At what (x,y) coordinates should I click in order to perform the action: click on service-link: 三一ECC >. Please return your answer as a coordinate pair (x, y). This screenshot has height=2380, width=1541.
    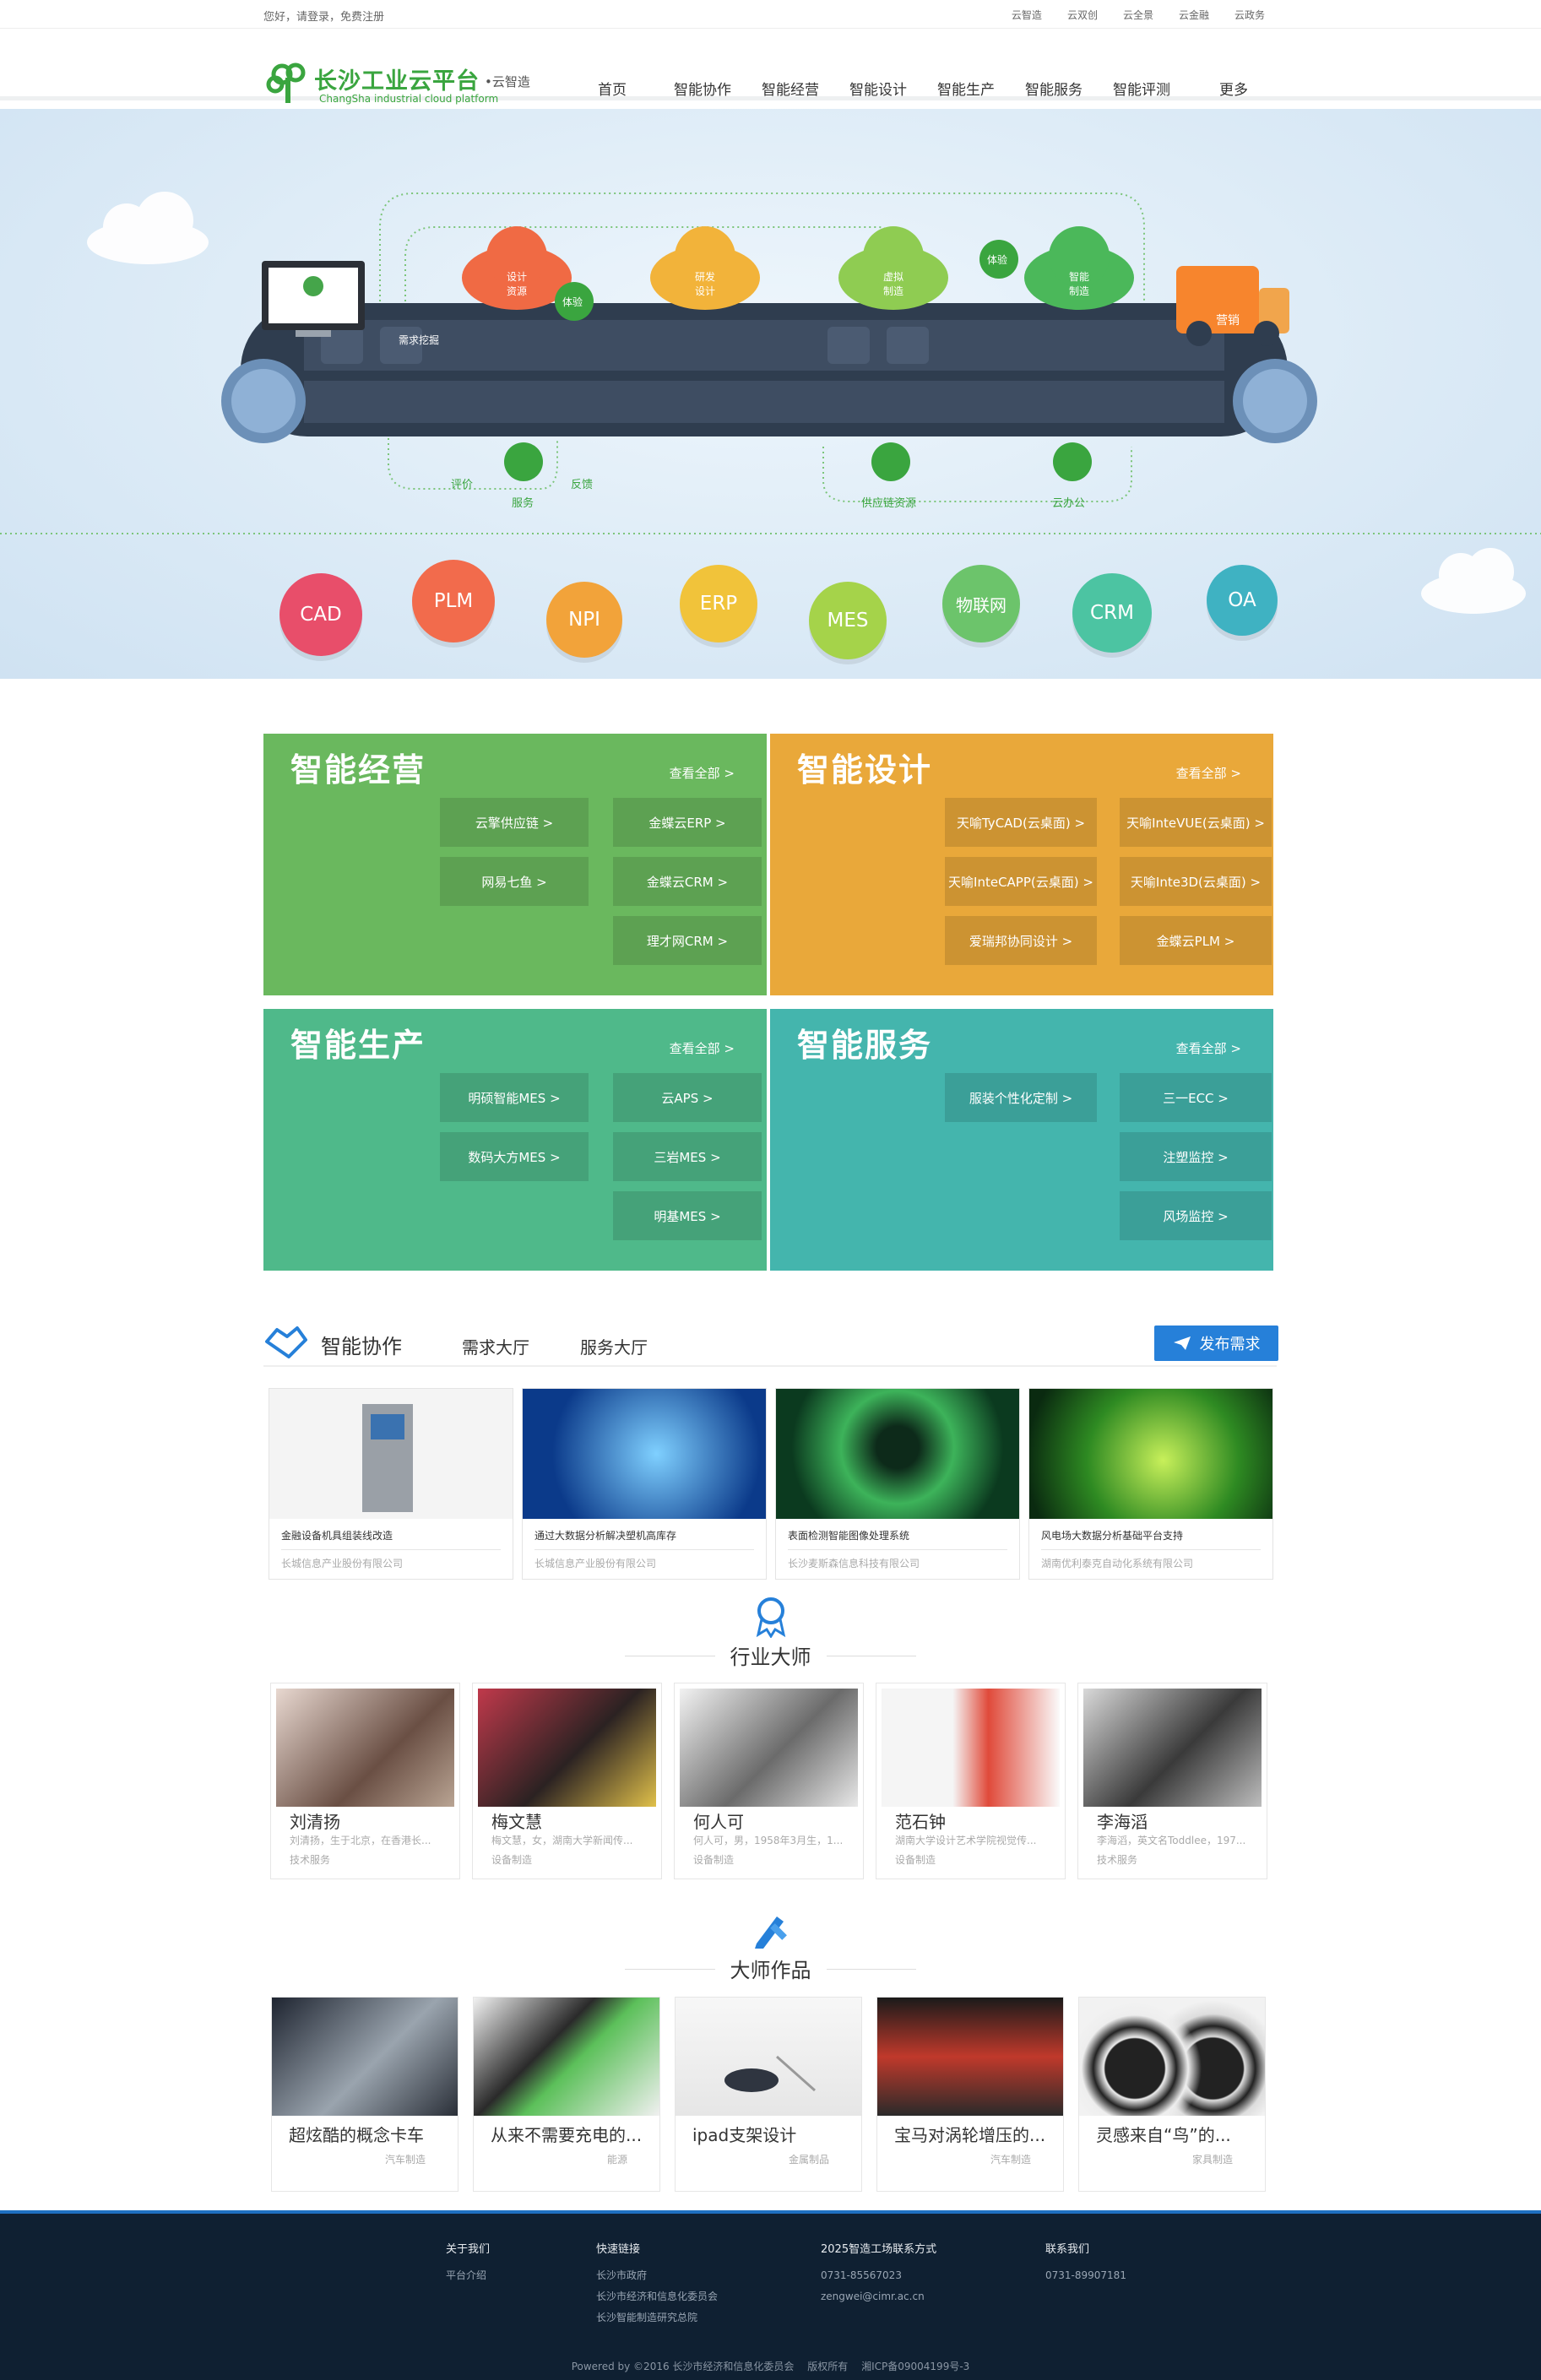
    Looking at the image, I should click on (1196, 1097).